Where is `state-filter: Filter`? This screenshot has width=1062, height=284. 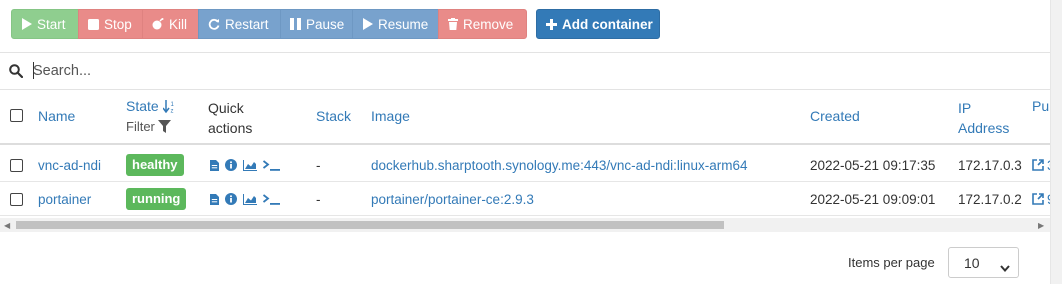
state-filter: Filter is located at coordinates (148, 126).